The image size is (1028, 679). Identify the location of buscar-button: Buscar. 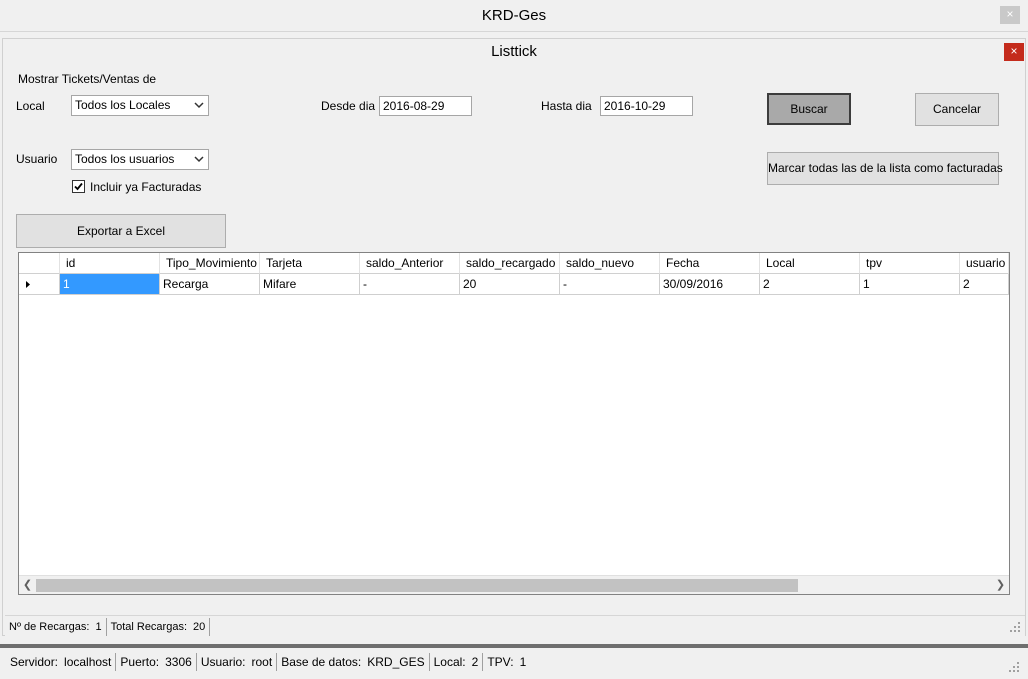
(809, 109).